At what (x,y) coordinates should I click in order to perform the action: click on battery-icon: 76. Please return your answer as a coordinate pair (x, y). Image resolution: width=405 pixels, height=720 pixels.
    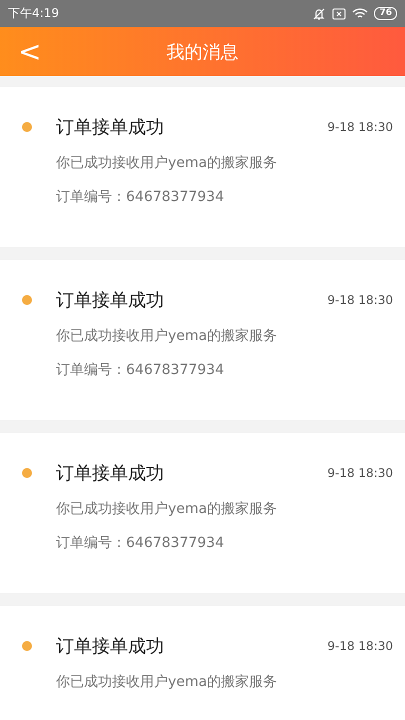
    Looking at the image, I should click on (385, 13).